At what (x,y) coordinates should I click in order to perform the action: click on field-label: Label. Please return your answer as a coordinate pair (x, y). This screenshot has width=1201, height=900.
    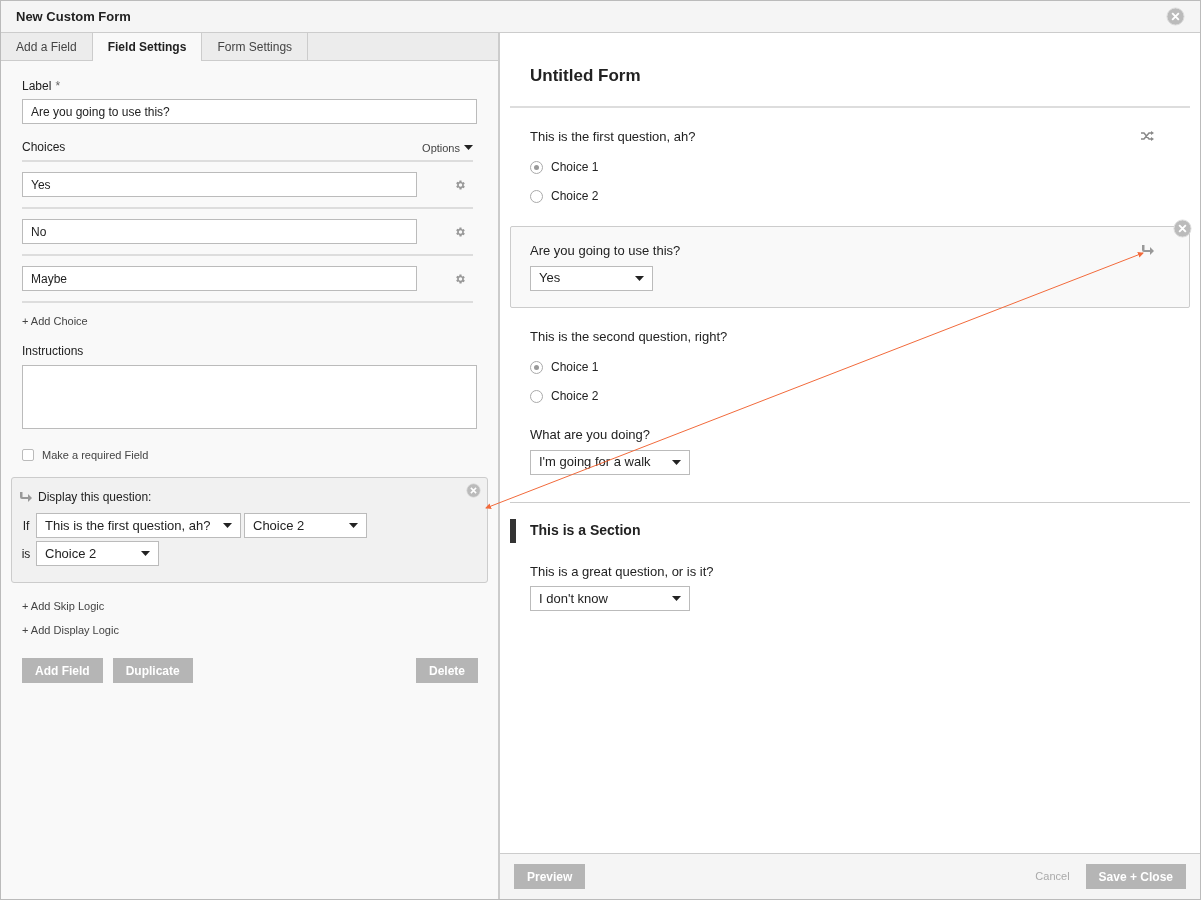
    Looking at the image, I should click on (37, 86).